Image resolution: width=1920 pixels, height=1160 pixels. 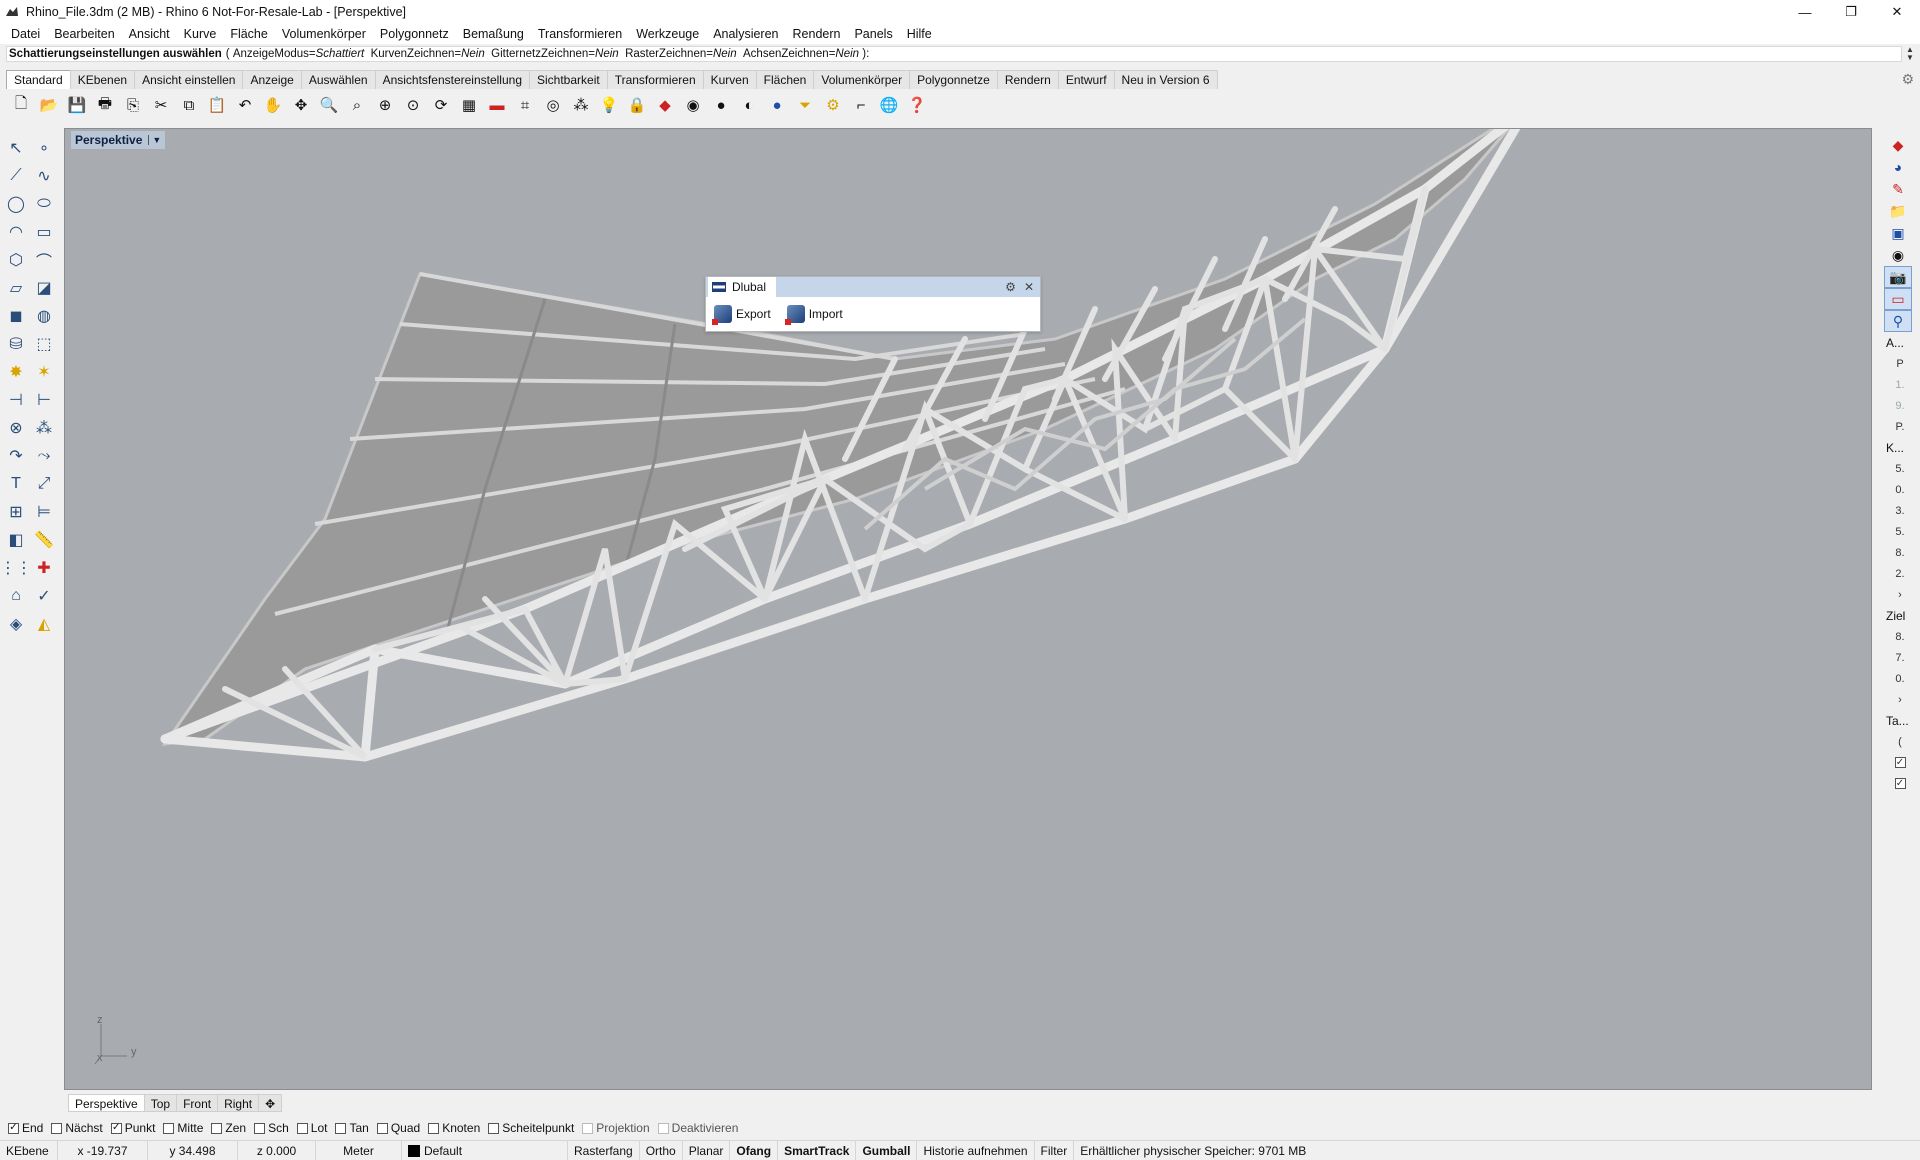 I want to click on zoom-extents-icon: ⊕, so click(x=385, y=105).